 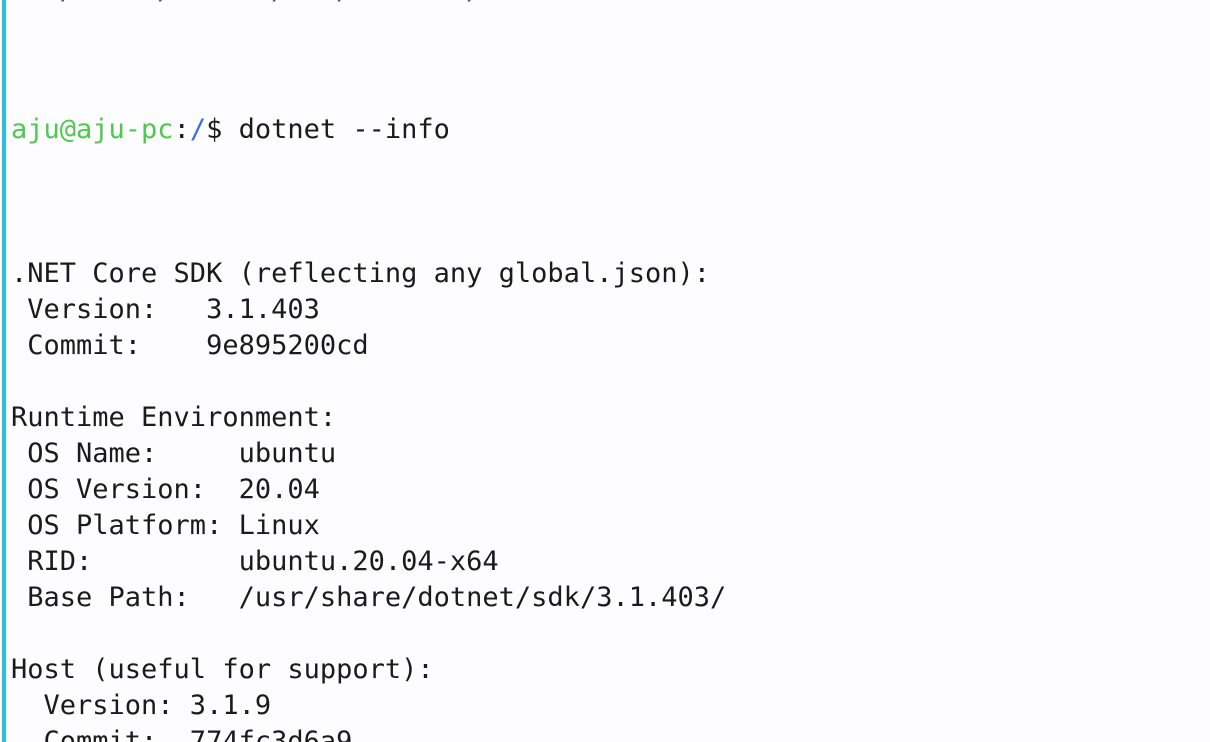 I want to click on output-line: Version: 3.1.9, so click(x=141, y=705).